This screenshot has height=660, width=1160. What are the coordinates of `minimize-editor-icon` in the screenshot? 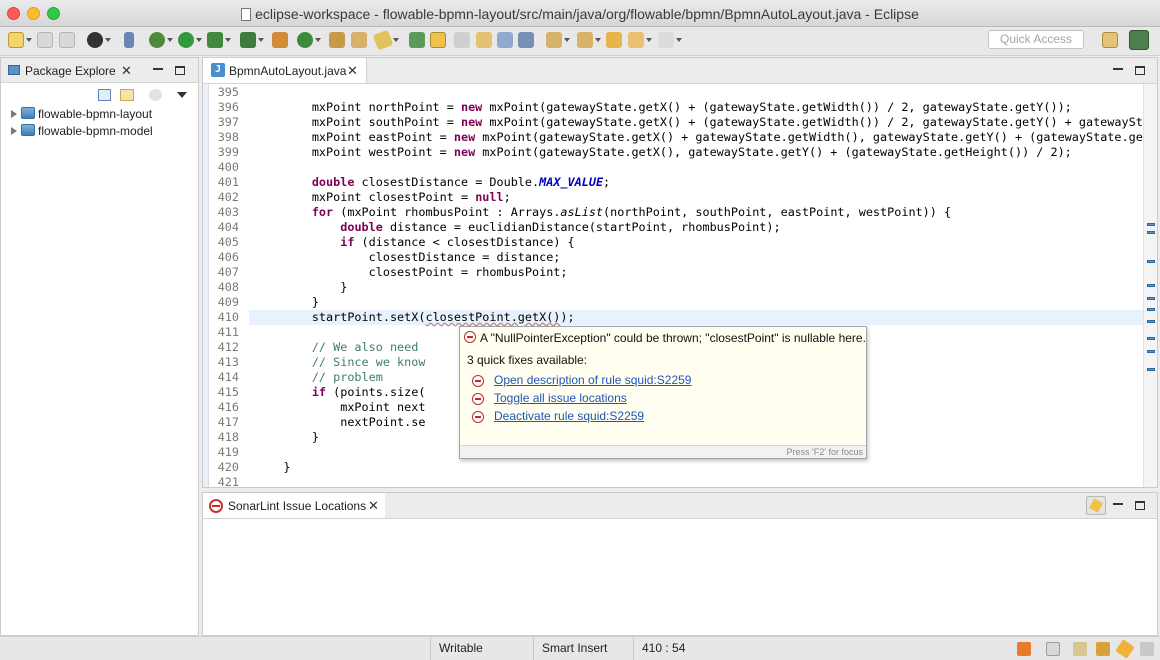 It's located at (1118, 69).